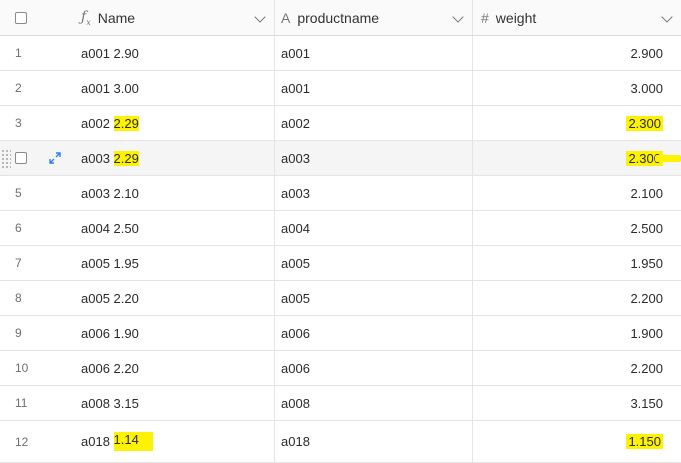 Image resolution: width=681 pixels, height=463 pixels. I want to click on table-row: 6 a004 2.50 a004 2.500, so click(340, 228).